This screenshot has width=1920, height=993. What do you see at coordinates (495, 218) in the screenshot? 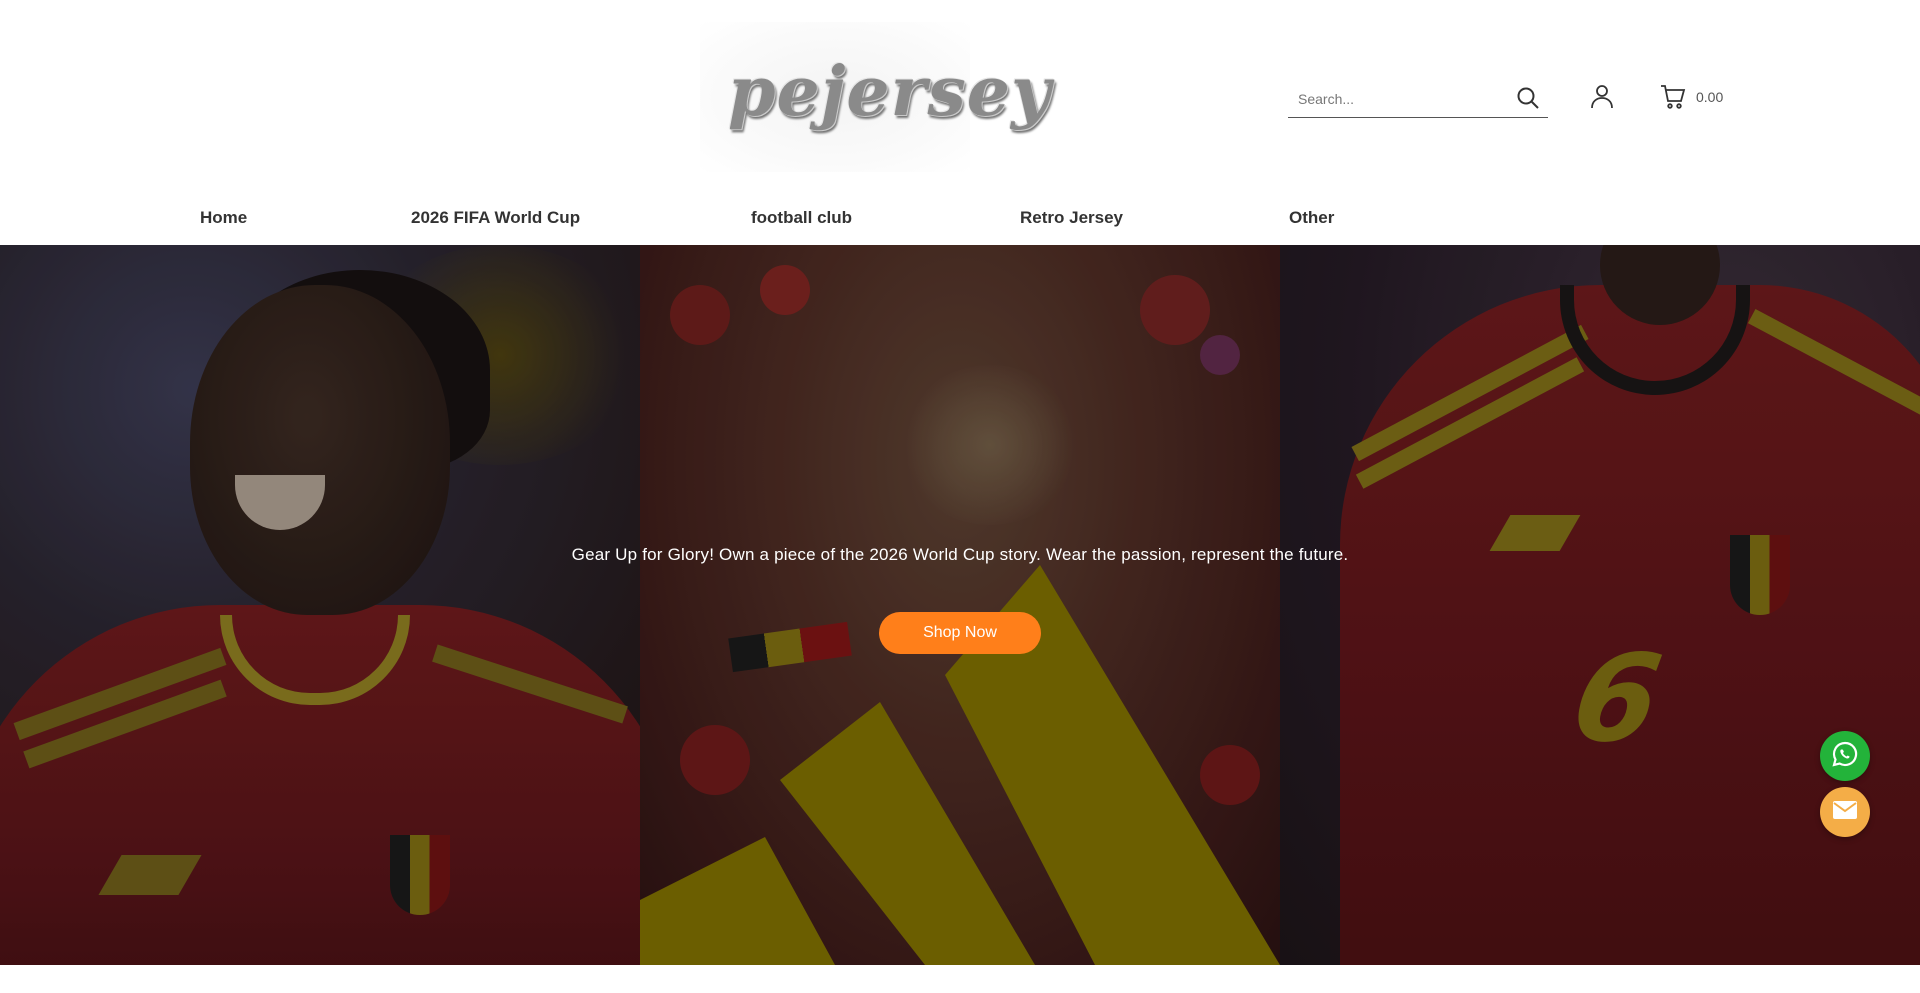
I see `nav-item-world-cup: 2026 FIFA World Cup` at bounding box center [495, 218].